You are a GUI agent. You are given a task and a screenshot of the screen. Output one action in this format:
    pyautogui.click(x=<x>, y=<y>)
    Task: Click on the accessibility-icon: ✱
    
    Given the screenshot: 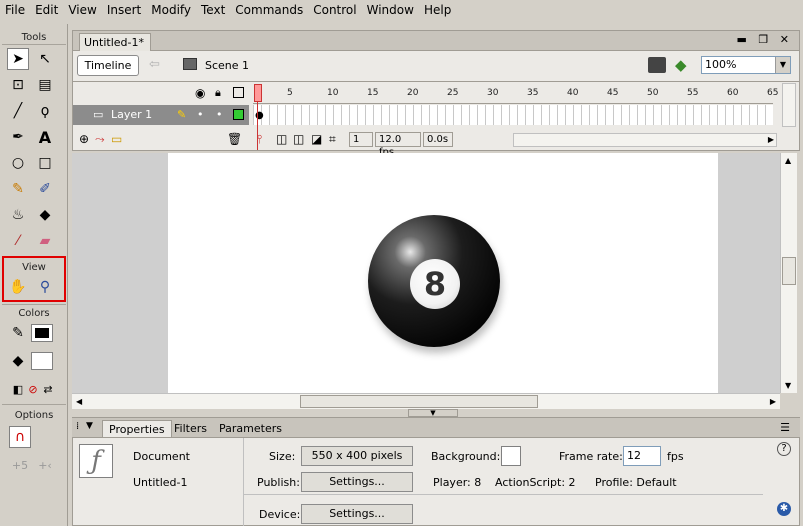 What is the action you would take?
    pyautogui.click(x=784, y=509)
    